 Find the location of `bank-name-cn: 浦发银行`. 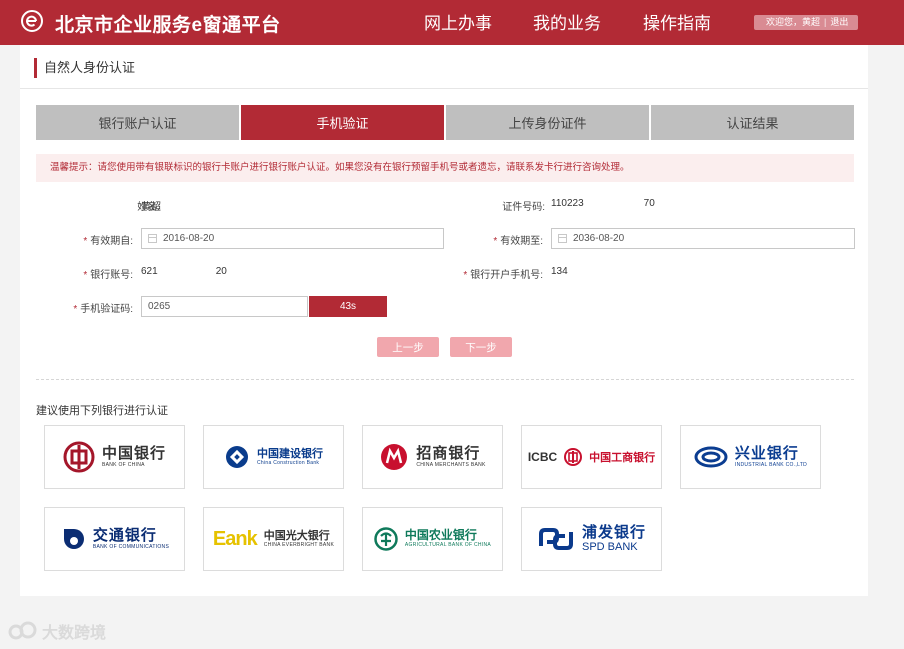

bank-name-cn: 浦发银行 is located at coordinates (613, 532).